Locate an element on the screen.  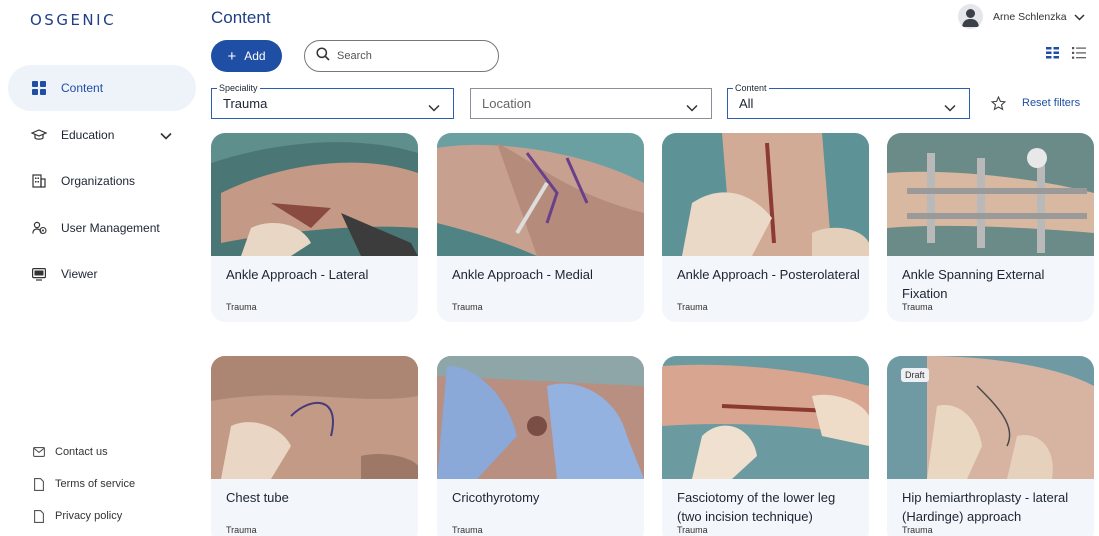
reset-filters-link: Reset filters is located at coordinates (1051, 103).